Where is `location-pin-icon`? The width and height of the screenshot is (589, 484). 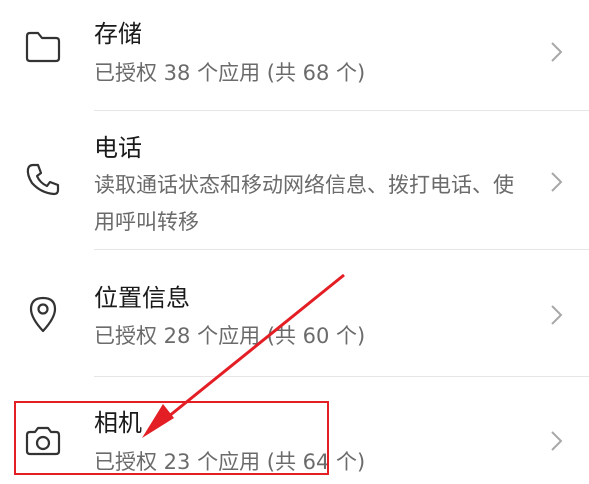 location-pin-icon is located at coordinates (43, 314).